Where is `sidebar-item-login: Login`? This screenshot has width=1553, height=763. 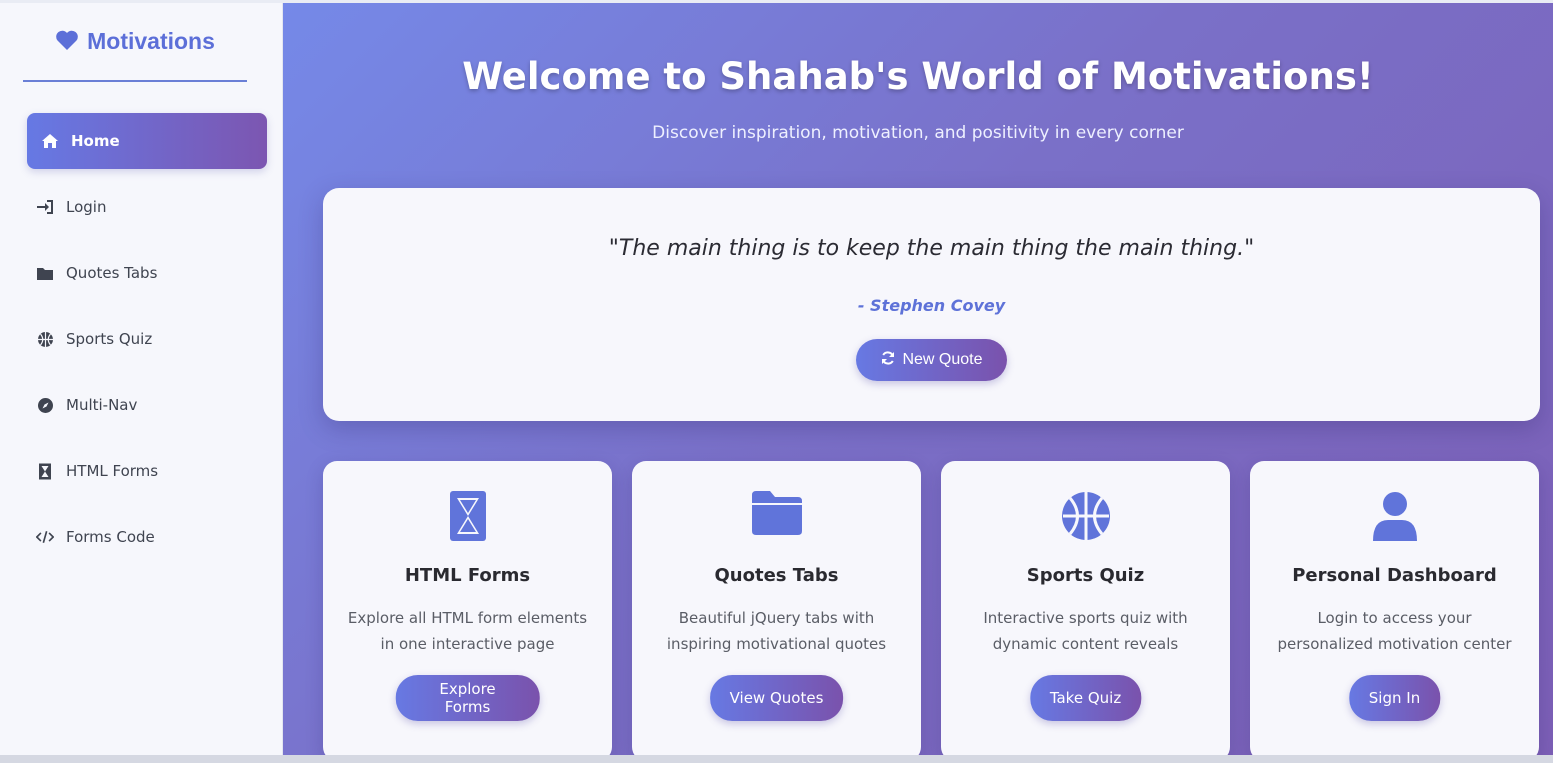 sidebar-item-login: Login is located at coordinates (147, 207).